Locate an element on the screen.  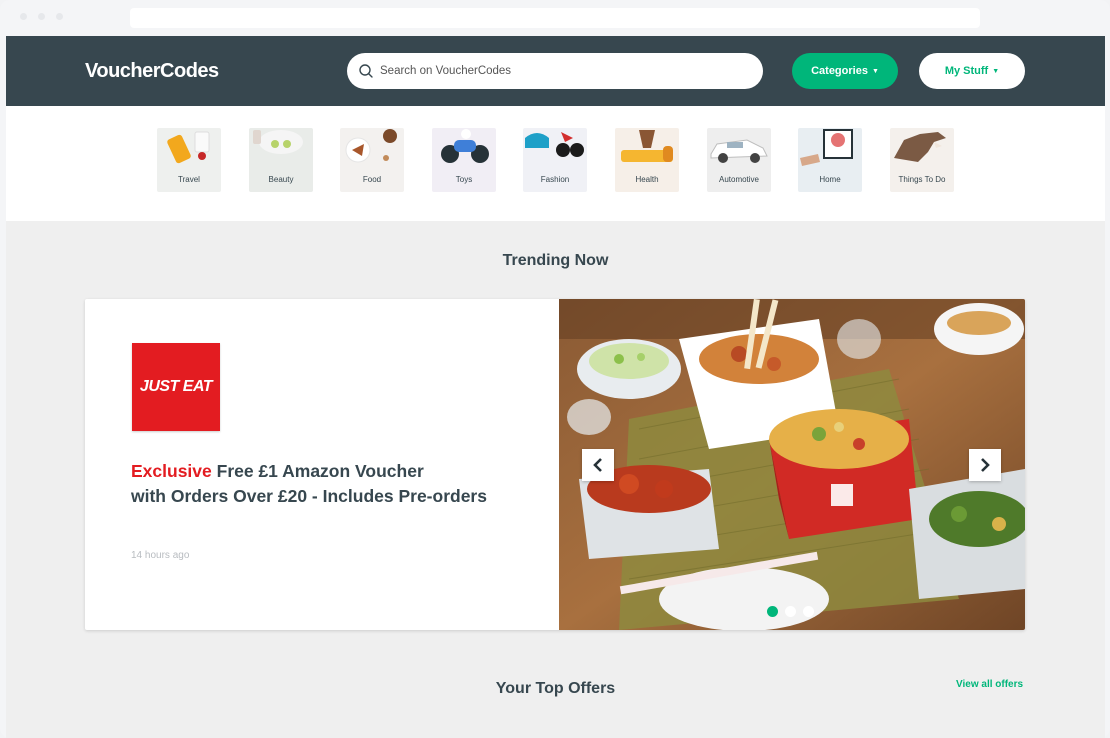
category-health: Health is located at coordinates (647, 160).